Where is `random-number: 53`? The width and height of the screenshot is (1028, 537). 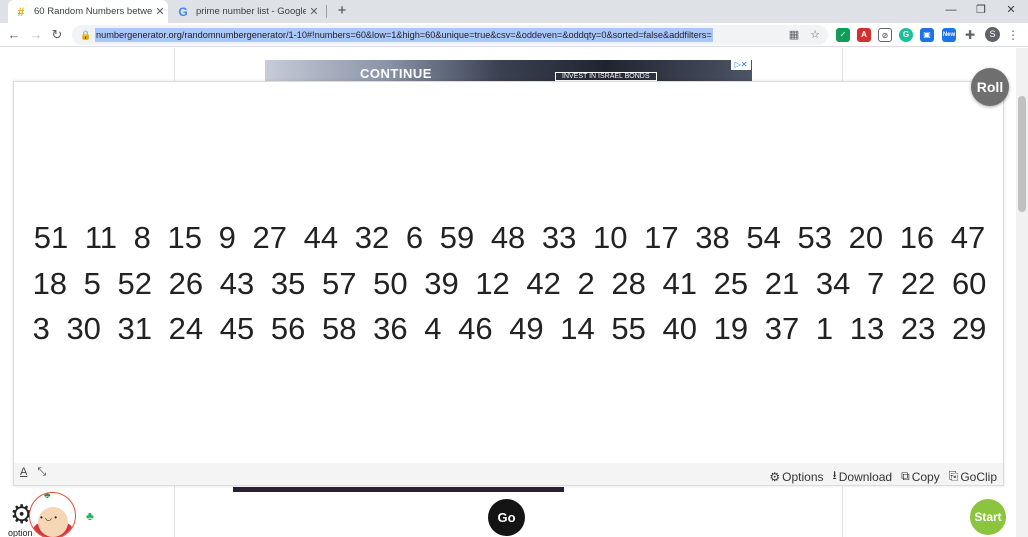
random-number: 53 is located at coordinates (814, 237).